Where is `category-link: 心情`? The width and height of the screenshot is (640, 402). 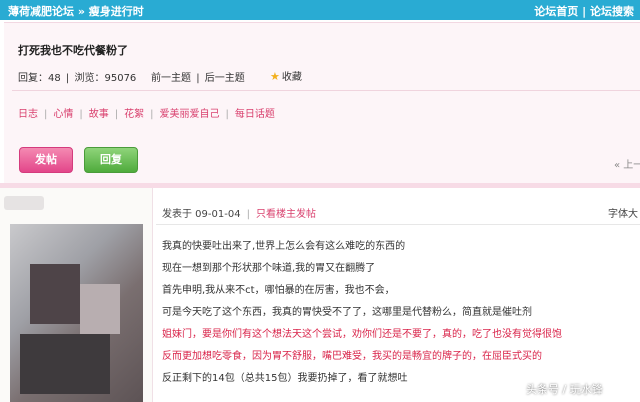
category-link: 心情 is located at coordinates (63, 114).